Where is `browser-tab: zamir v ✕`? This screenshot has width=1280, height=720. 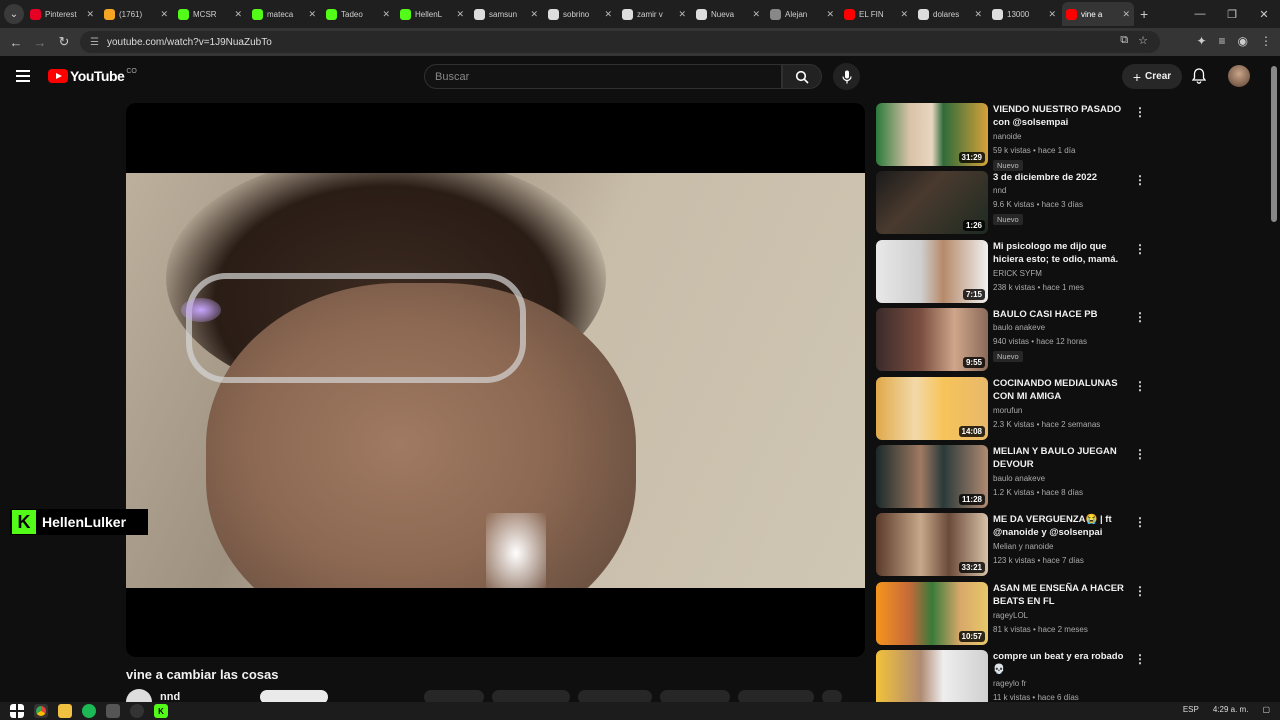 browser-tab: zamir v ✕ is located at coordinates (654, 14).